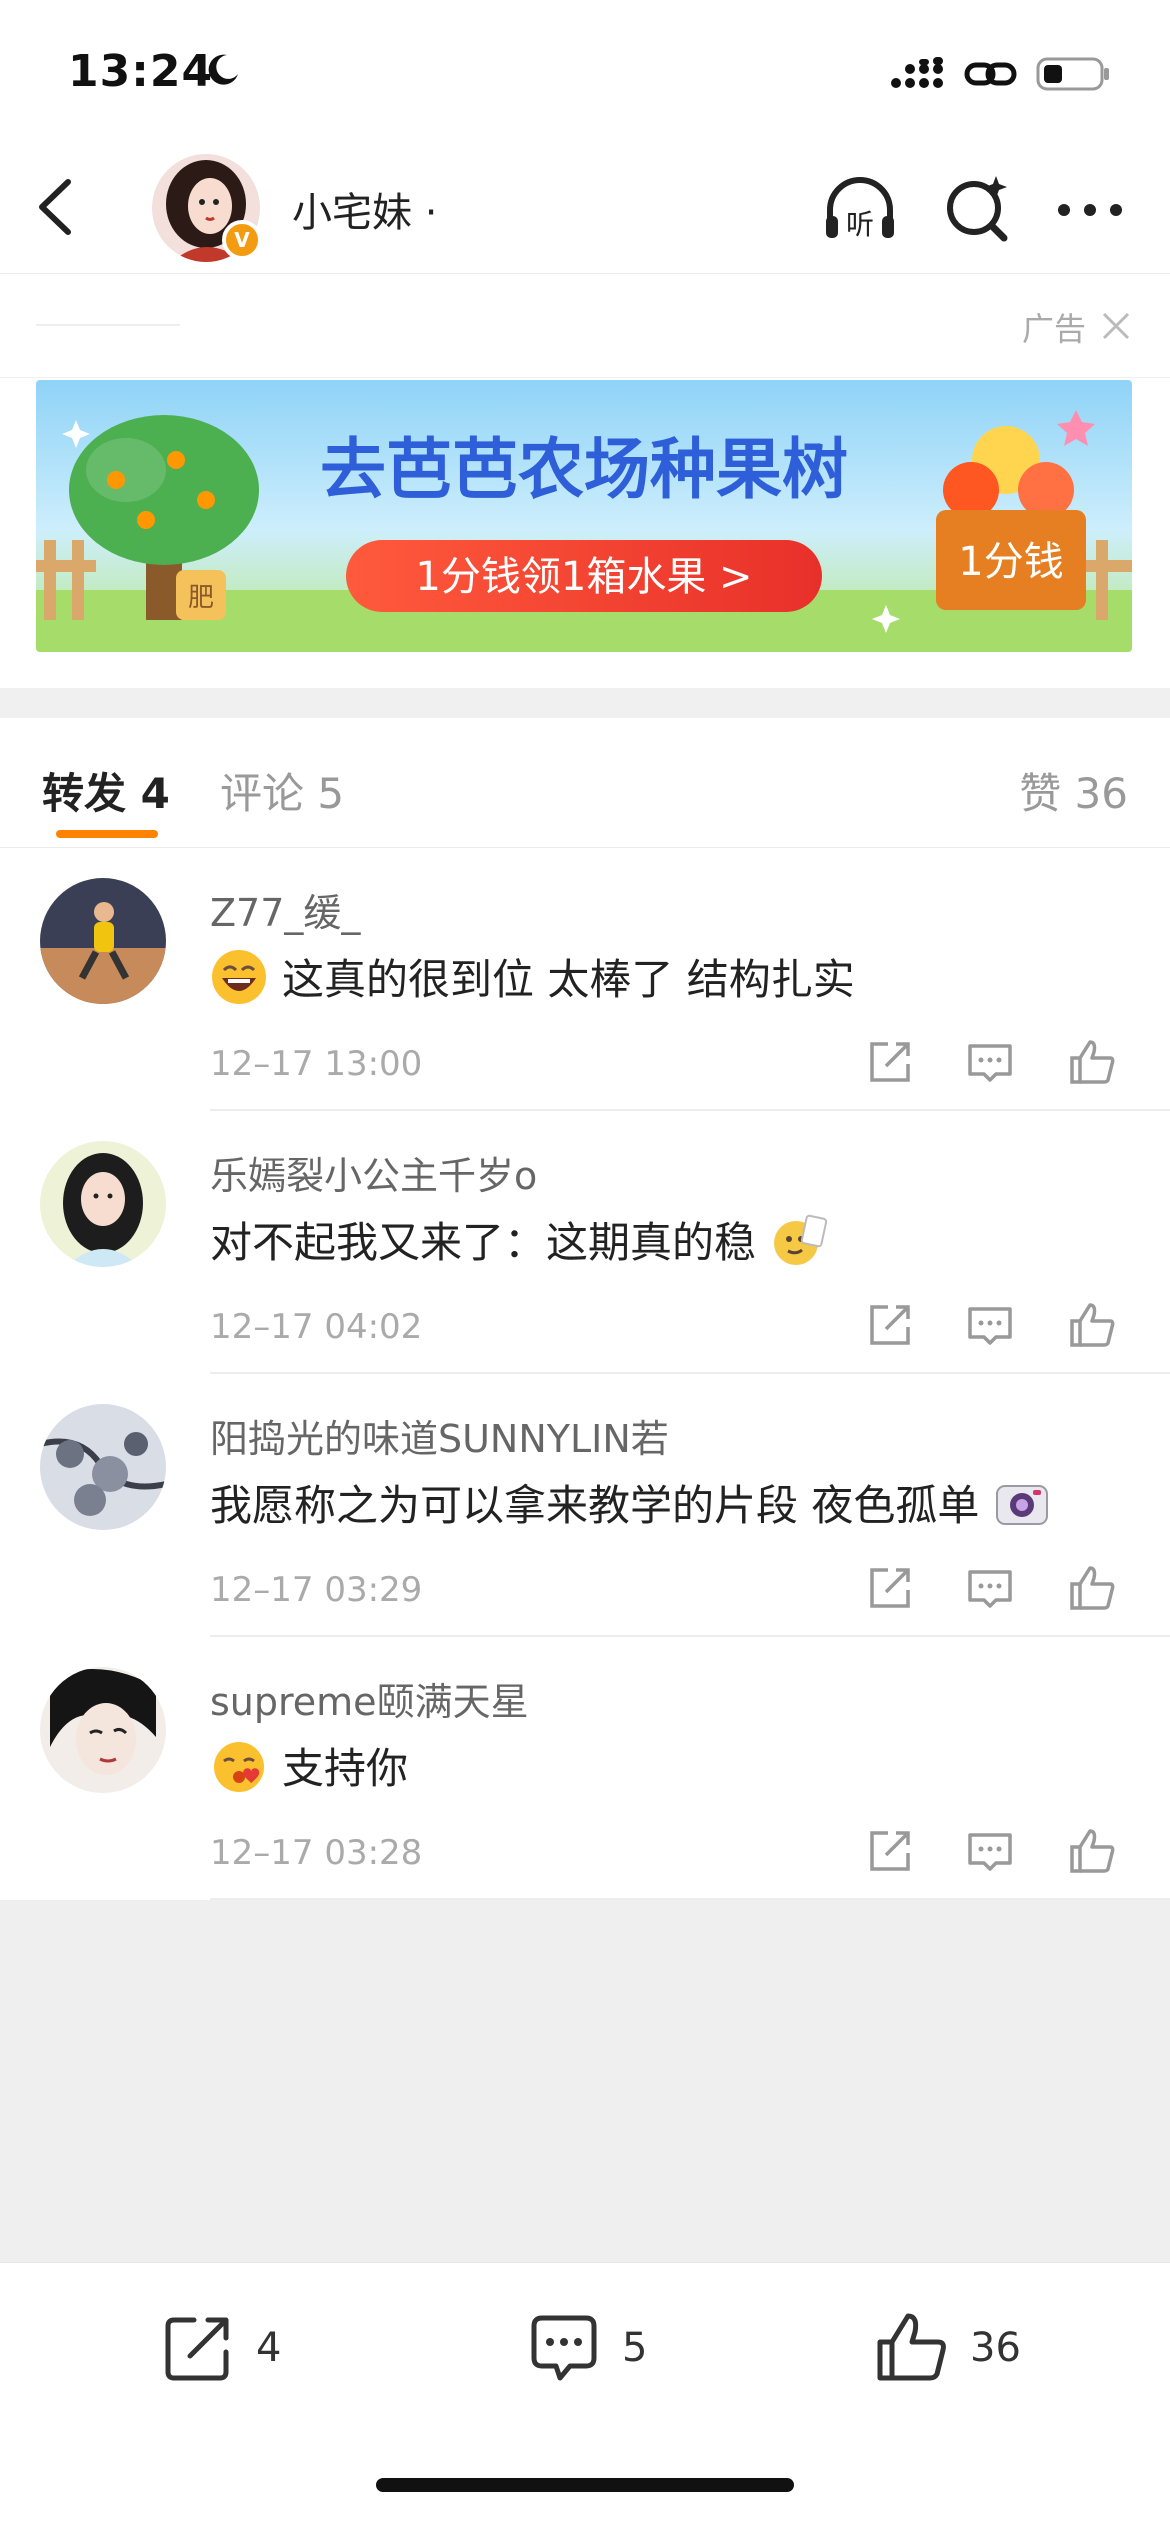 The image size is (1170, 2532). I want to click on like-button: 36, so click(946, 2348).